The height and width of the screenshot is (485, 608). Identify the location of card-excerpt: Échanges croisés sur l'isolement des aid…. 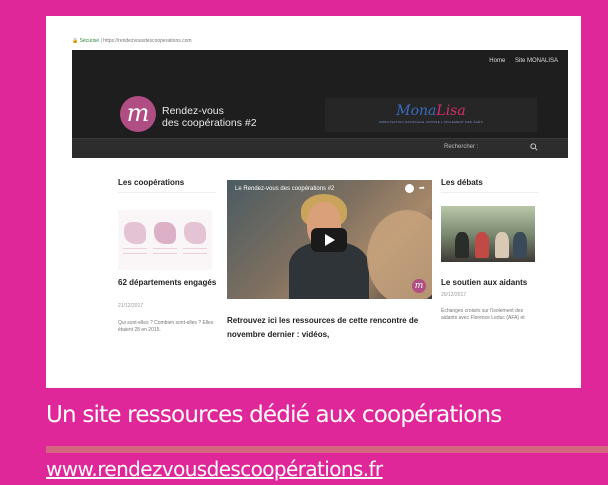
(483, 314).